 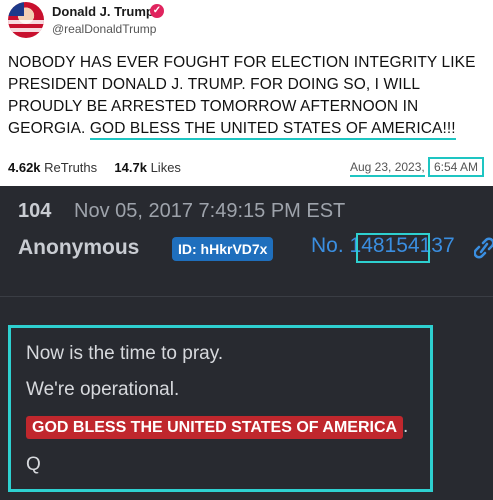 I want to click on message-line: Now is the time to pray., so click(x=125, y=353).